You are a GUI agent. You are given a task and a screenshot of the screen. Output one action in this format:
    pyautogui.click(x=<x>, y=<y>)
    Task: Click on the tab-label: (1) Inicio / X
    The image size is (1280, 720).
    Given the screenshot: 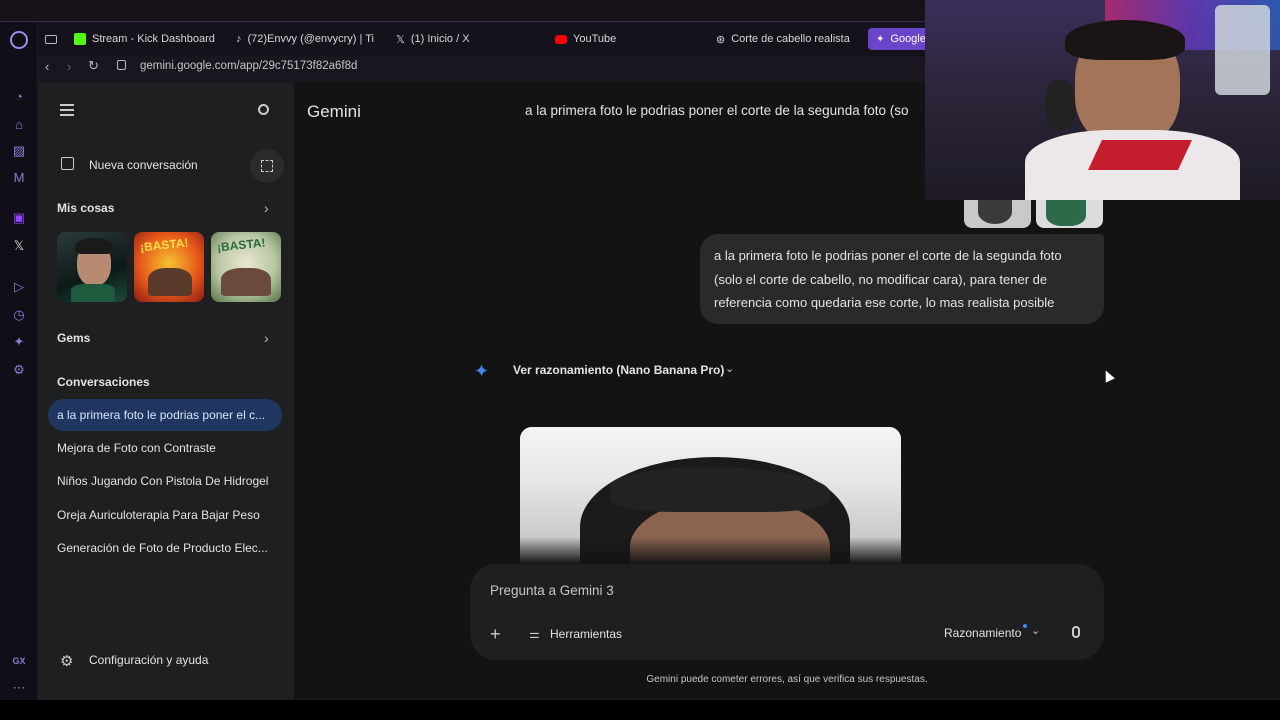 What is the action you would take?
    pyautogui.click(x=440, y=39)
    